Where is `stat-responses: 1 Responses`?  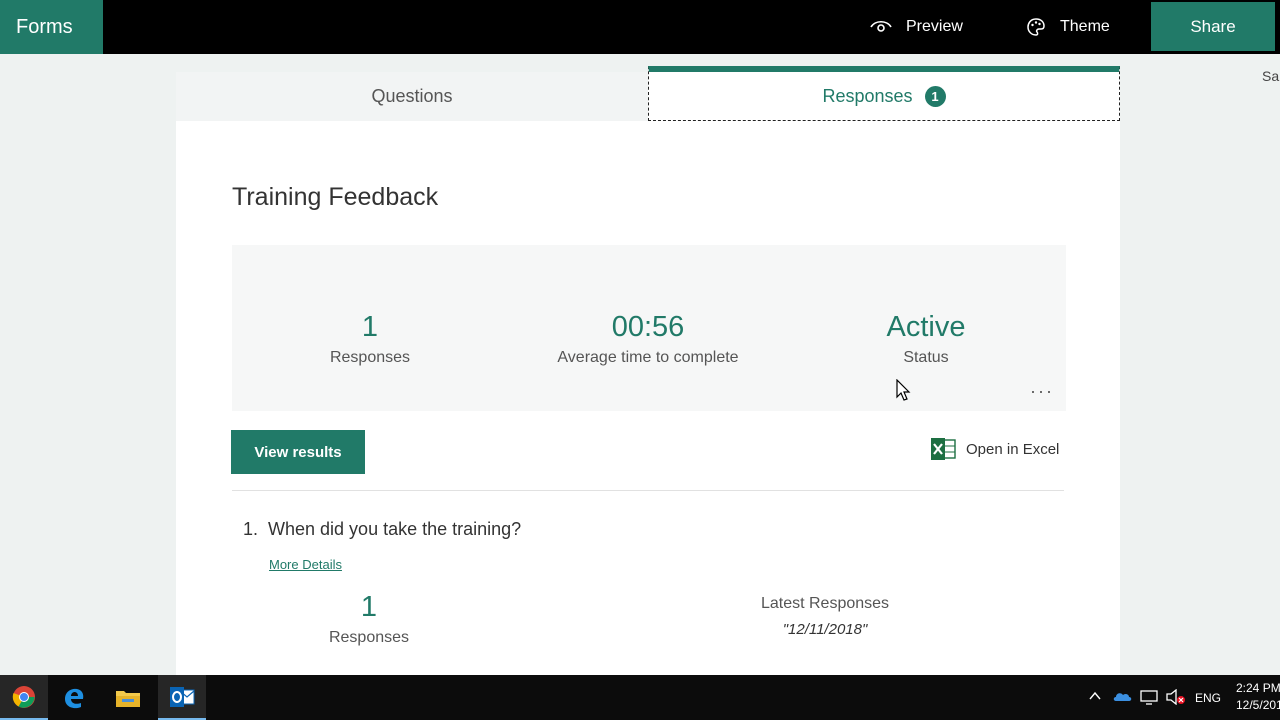 stat-responses: 1 Responses is located at coordinates (370, 339).